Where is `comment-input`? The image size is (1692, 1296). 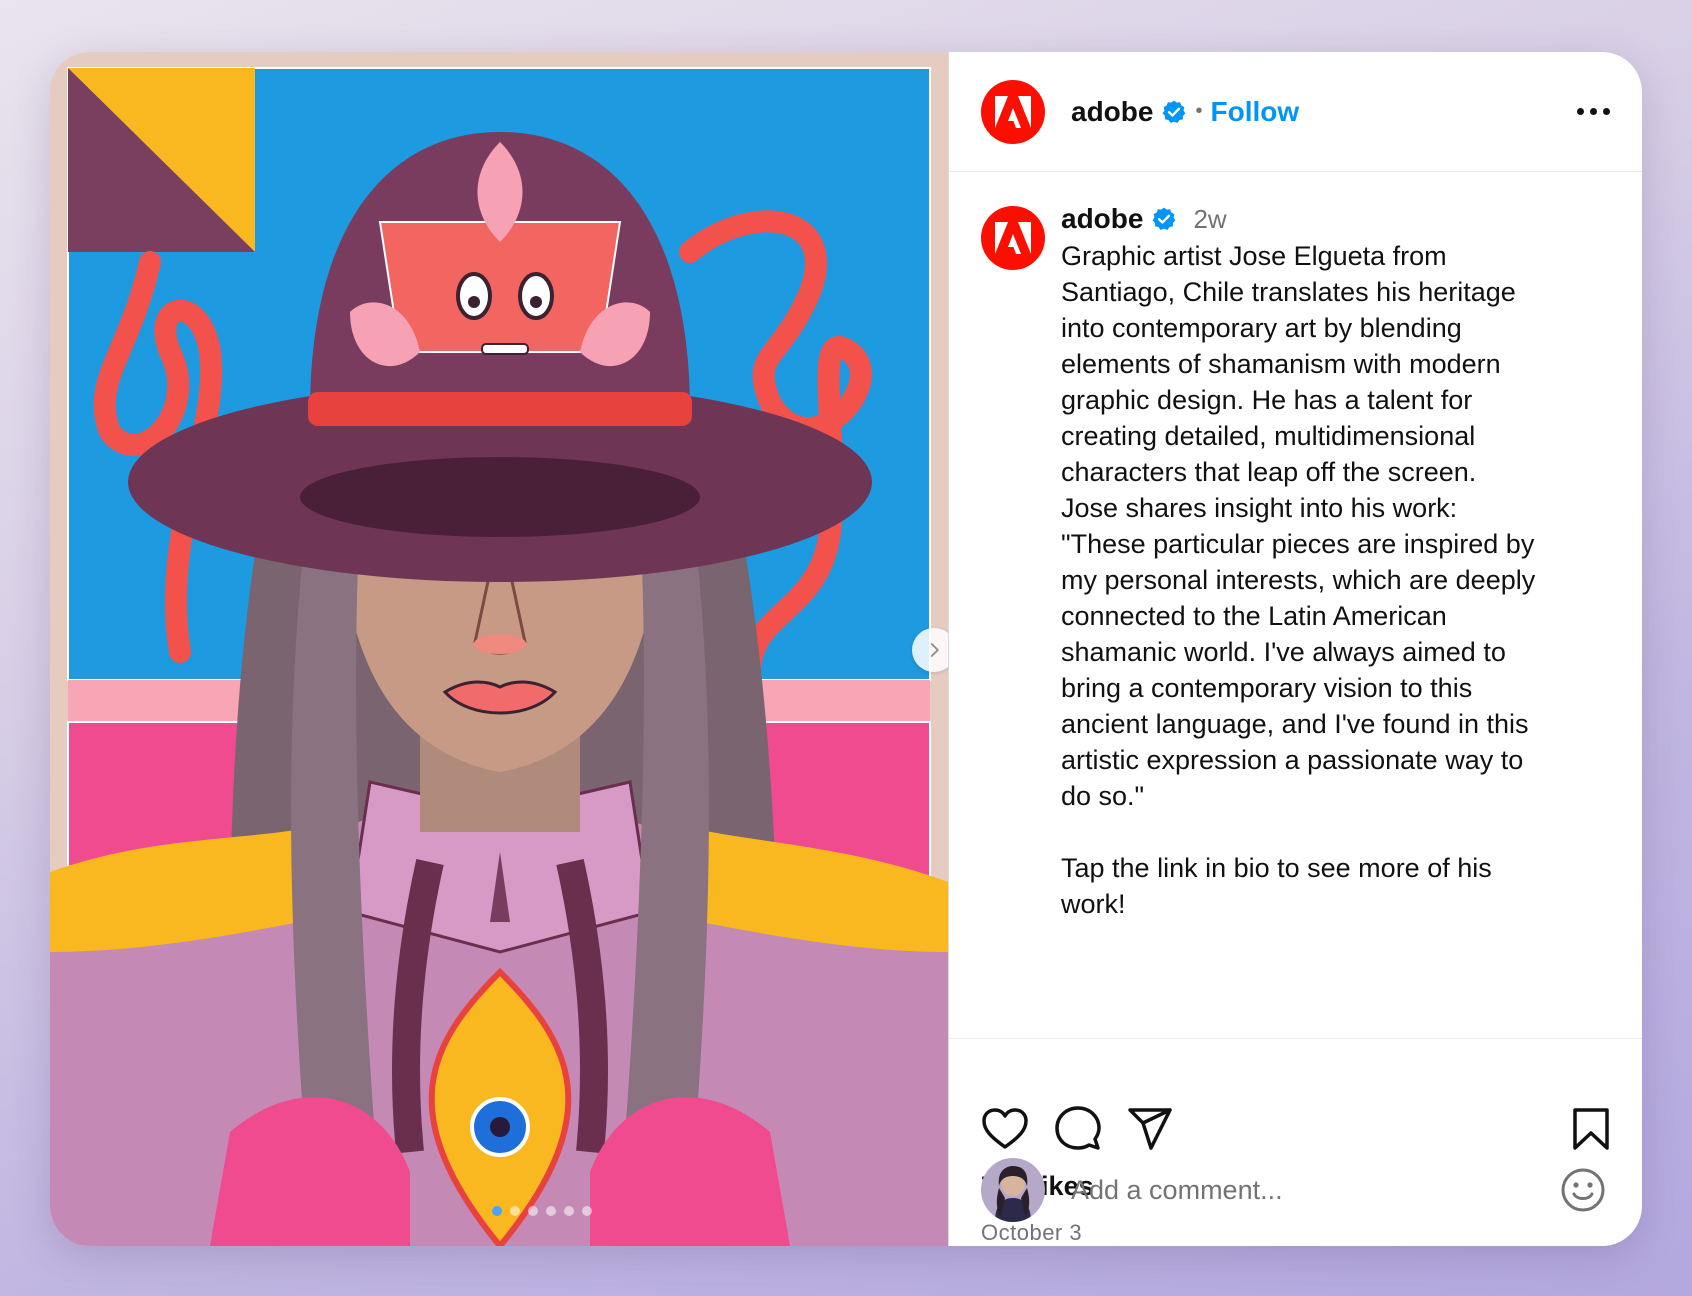 comment-input is located at coordinates (1315, 1190).